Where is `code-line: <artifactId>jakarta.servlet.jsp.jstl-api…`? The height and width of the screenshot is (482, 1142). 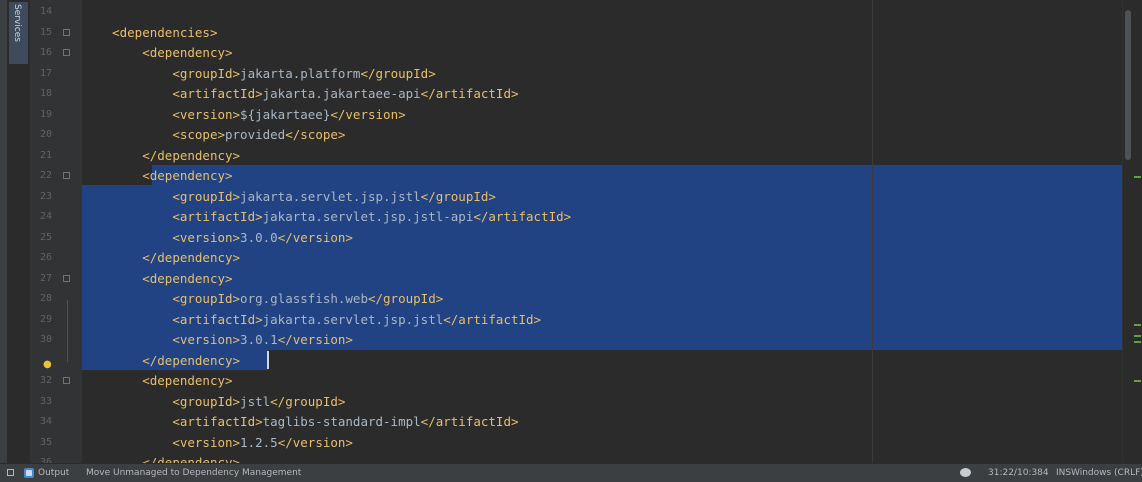
code-line: <artifactId>jakarta.servlet.jsp.jstl-api… is located at coordinates (326, 217).